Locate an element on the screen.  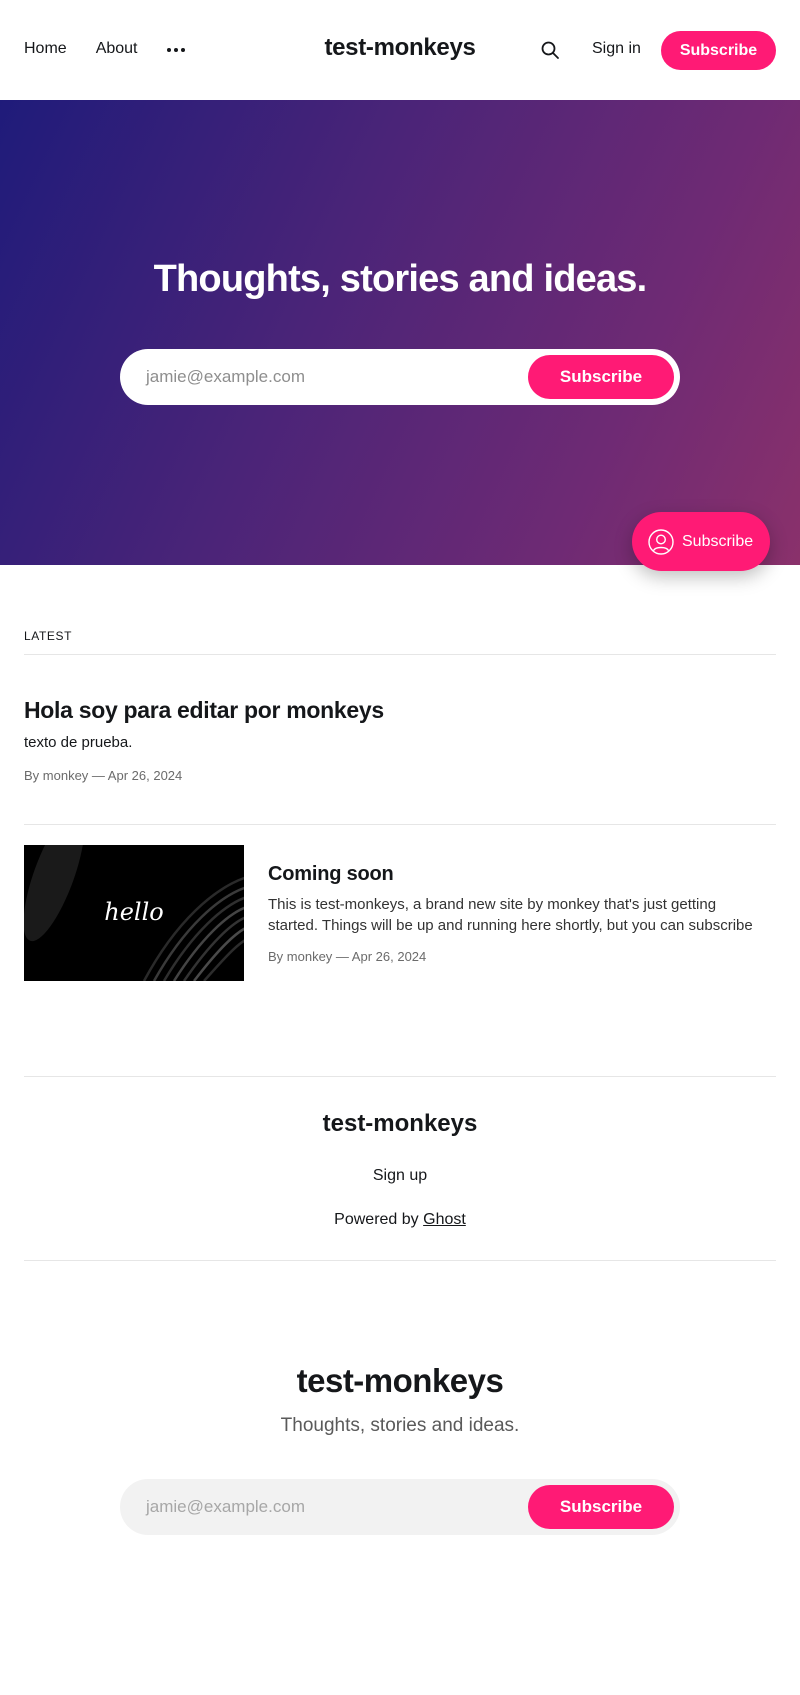
header-subscribe-button: Subscribe is located at coordinates (718, 50).